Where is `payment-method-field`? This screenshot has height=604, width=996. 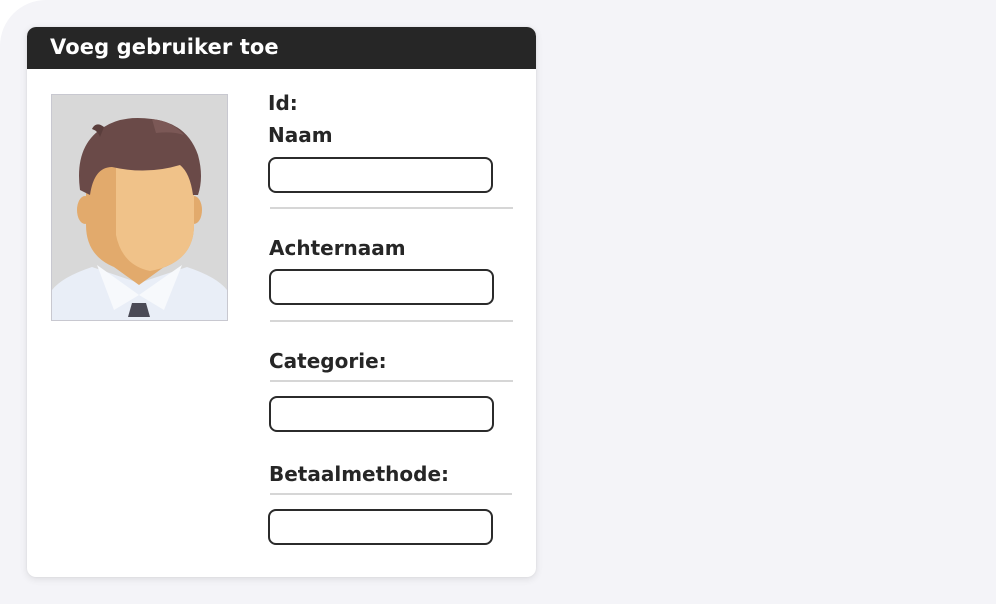
payment-method-field is located at coordinates (380, 527).